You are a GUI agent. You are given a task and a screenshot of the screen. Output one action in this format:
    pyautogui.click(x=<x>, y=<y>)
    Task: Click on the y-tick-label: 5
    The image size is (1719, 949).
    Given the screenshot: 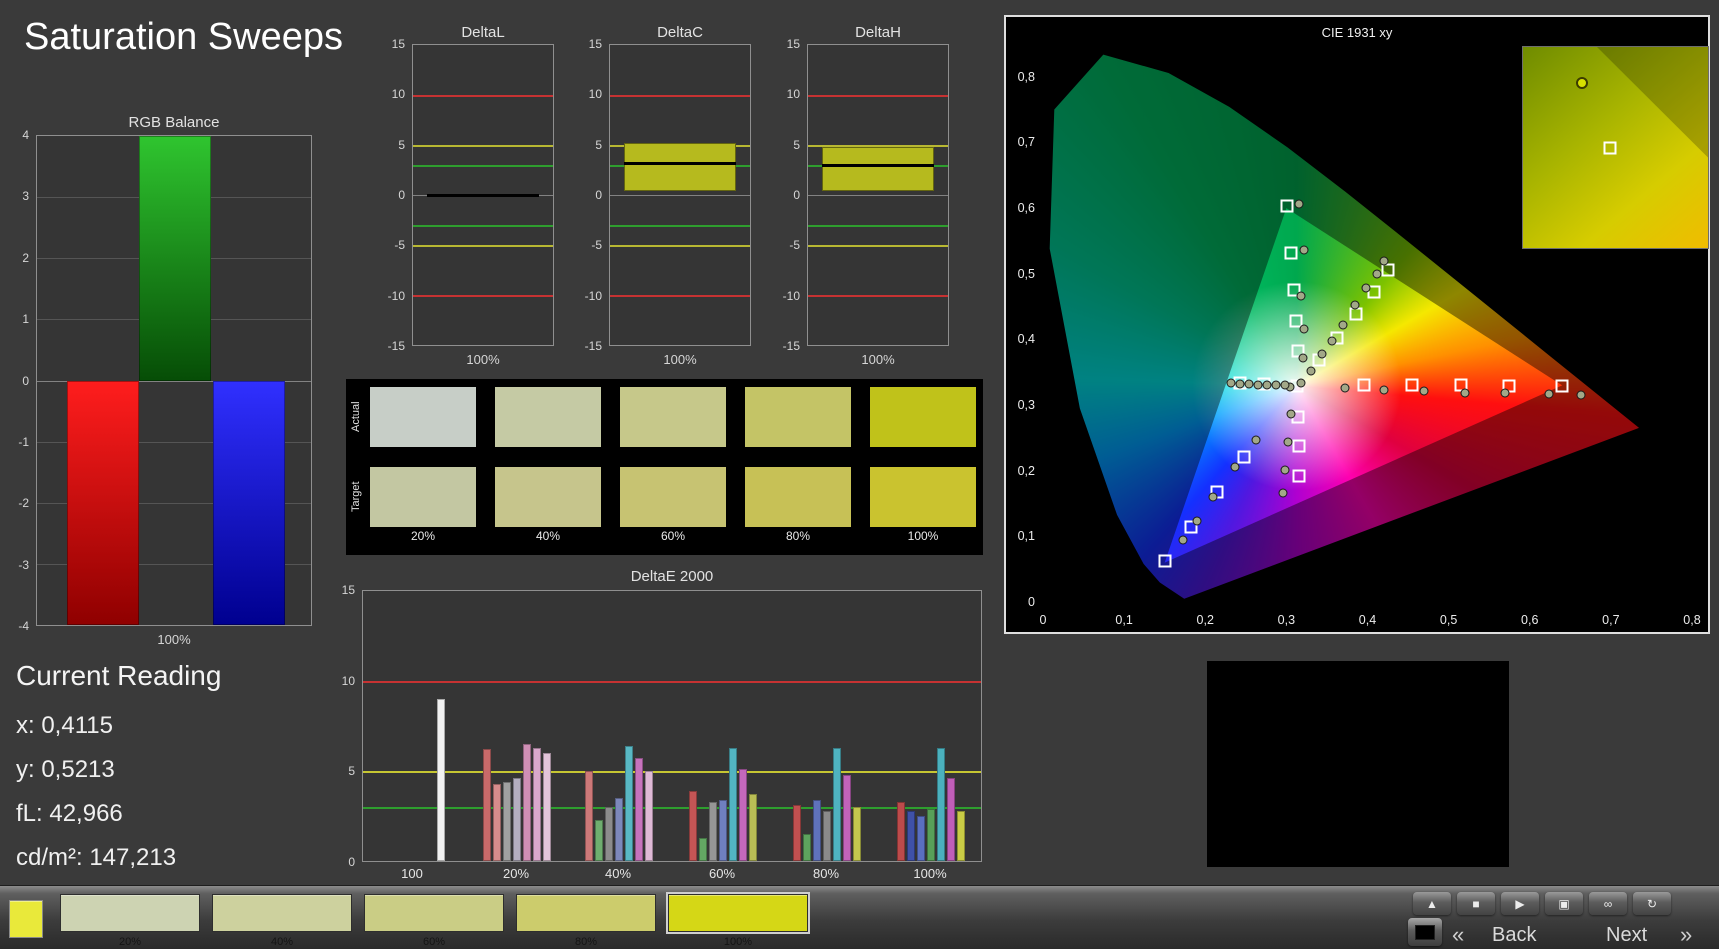 What is the action you would take?
    pyautogui.click(x=401, y=144)
    